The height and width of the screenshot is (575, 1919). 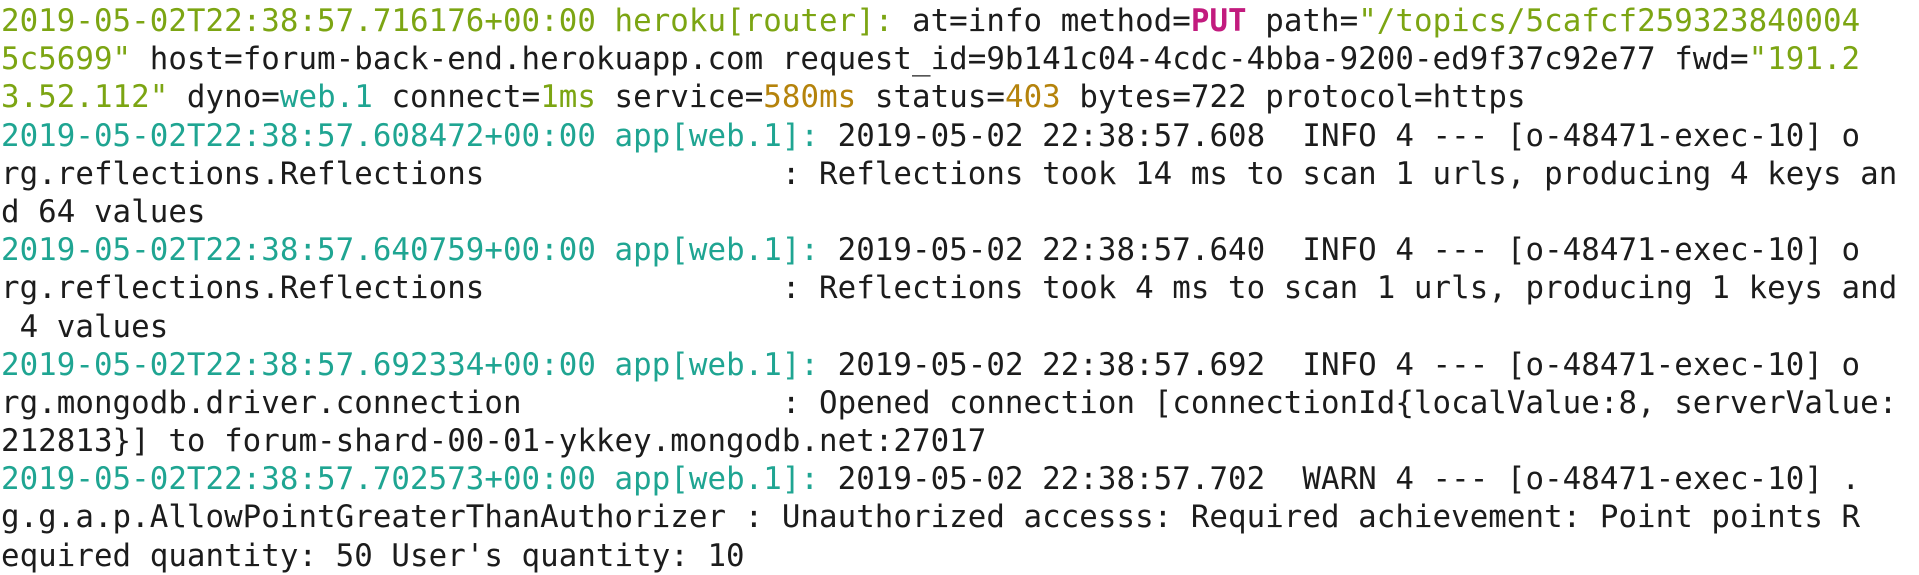 What do you see at coordinates (456, 97) in the screenshot?
I see `log-text: connect=` at bounding box center [456, 97].